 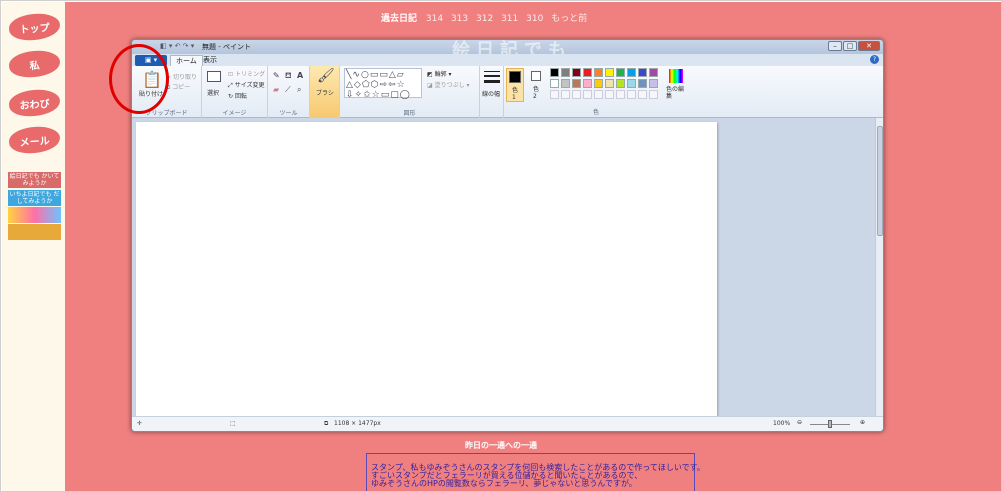 I want to click on nav-apology-button: おわび, so click(x=34, y=103).